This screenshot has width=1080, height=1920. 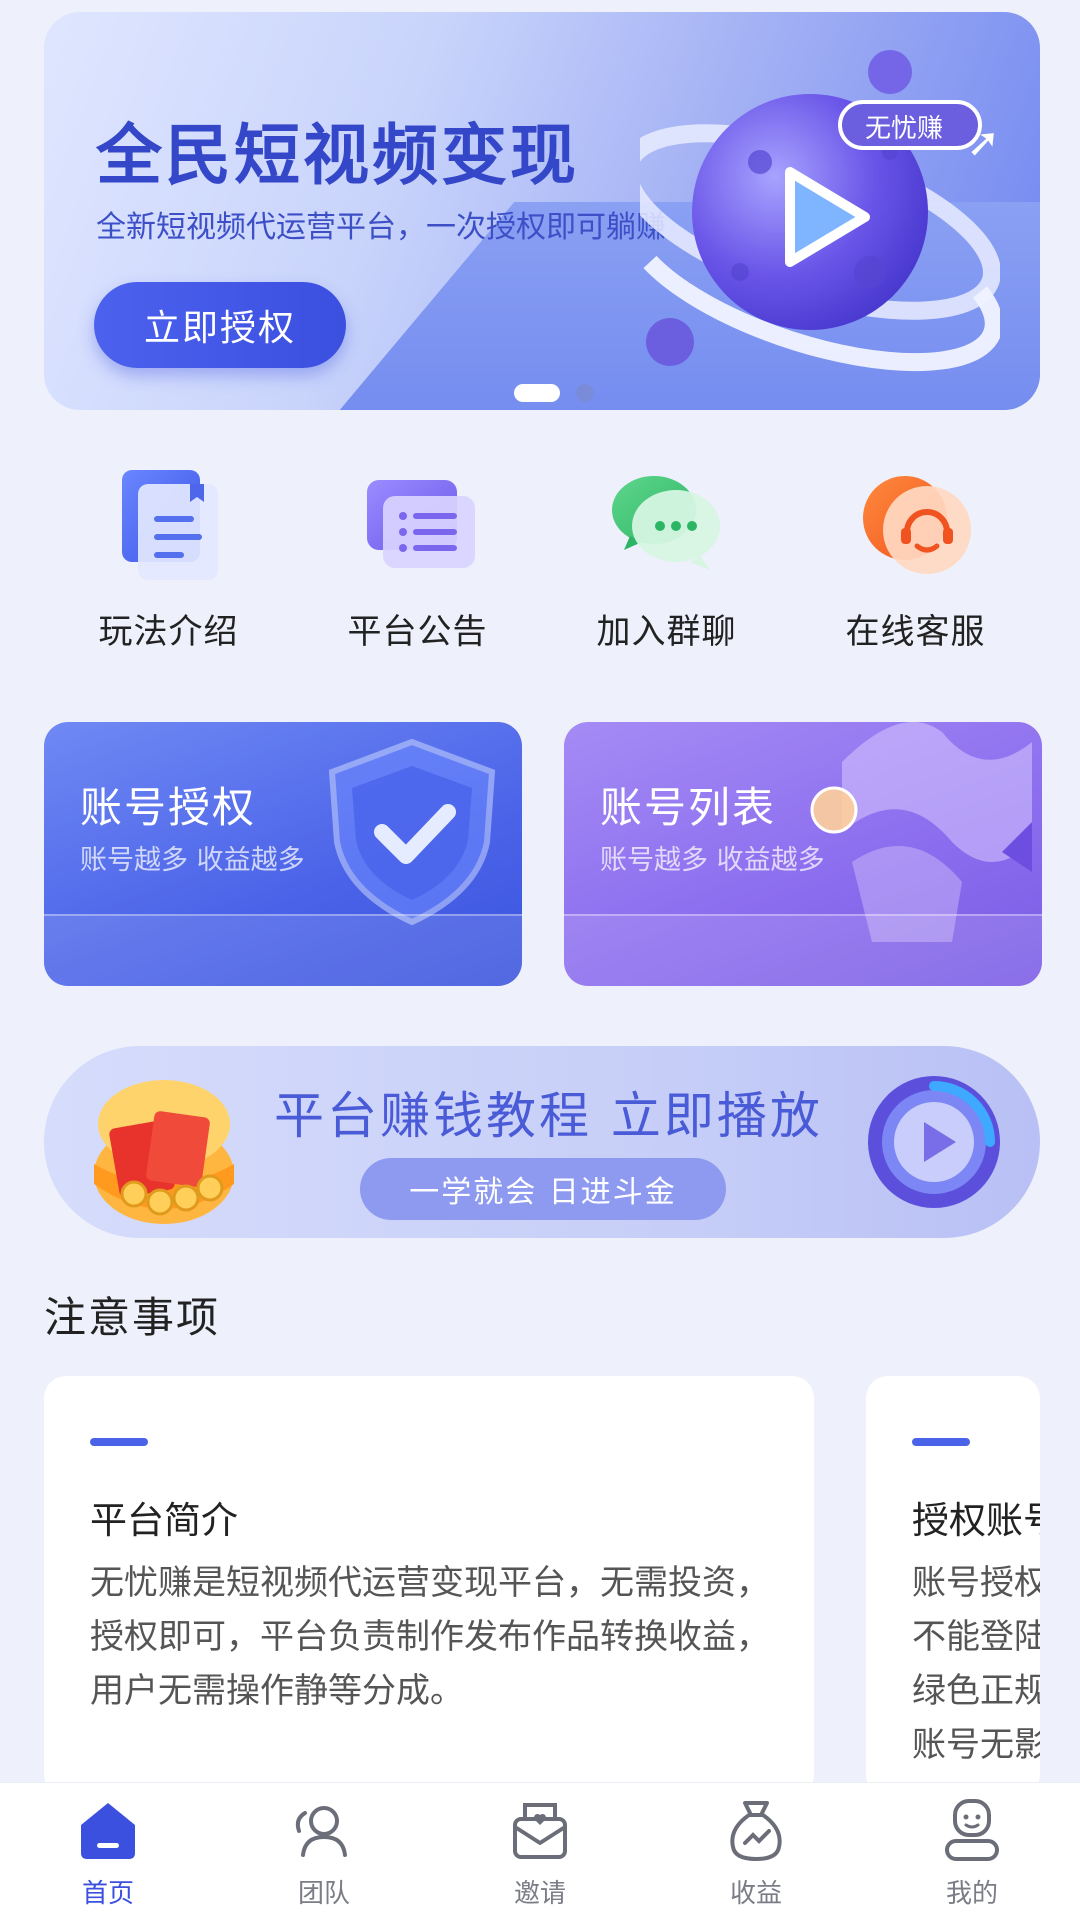 What do you see at coordinates (337, 155) in the screenshot?
I see `hero-title: 全民短视频变现` at bounding box center [337, 155].